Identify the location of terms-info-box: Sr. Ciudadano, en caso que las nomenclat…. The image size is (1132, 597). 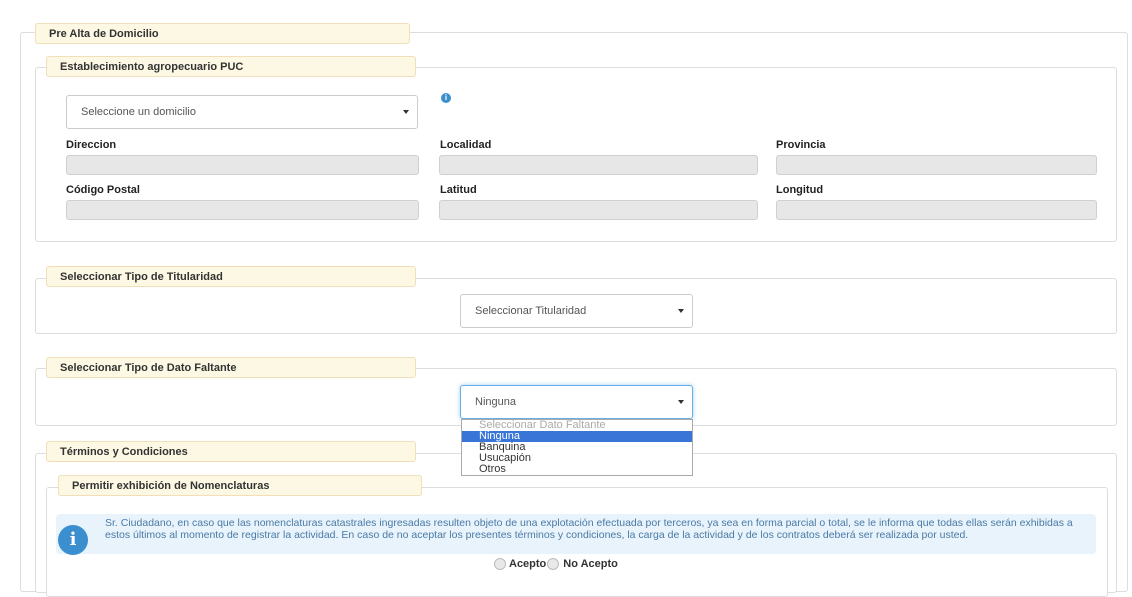
(576, 534).